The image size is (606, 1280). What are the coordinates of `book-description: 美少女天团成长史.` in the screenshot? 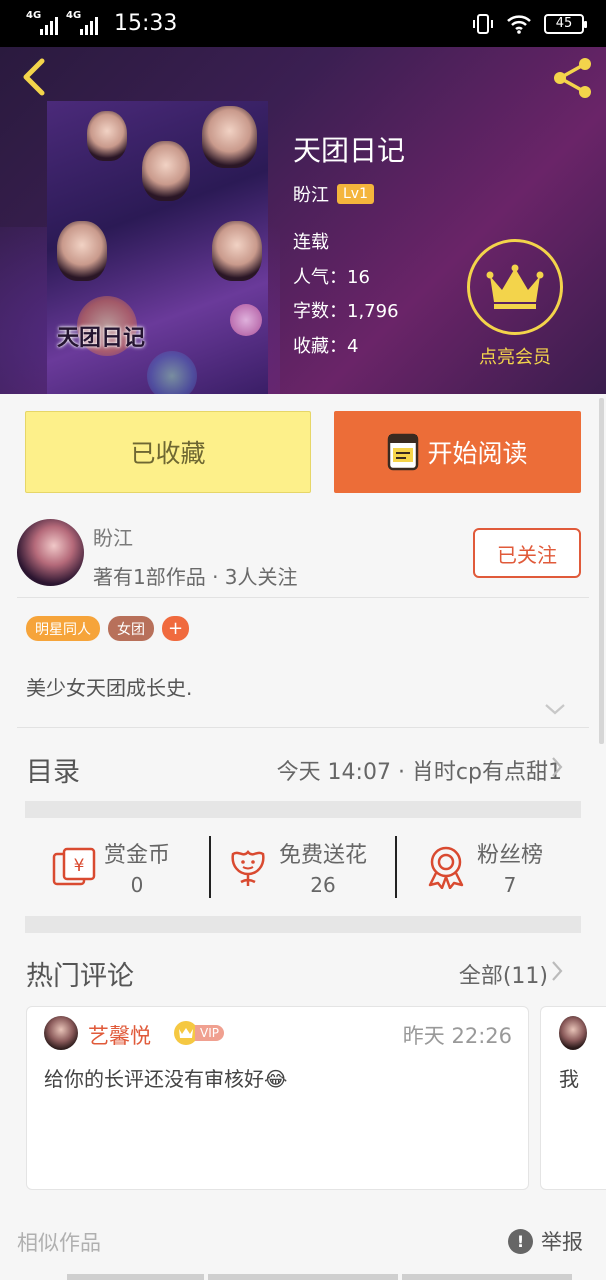 It's located at (109, 688).